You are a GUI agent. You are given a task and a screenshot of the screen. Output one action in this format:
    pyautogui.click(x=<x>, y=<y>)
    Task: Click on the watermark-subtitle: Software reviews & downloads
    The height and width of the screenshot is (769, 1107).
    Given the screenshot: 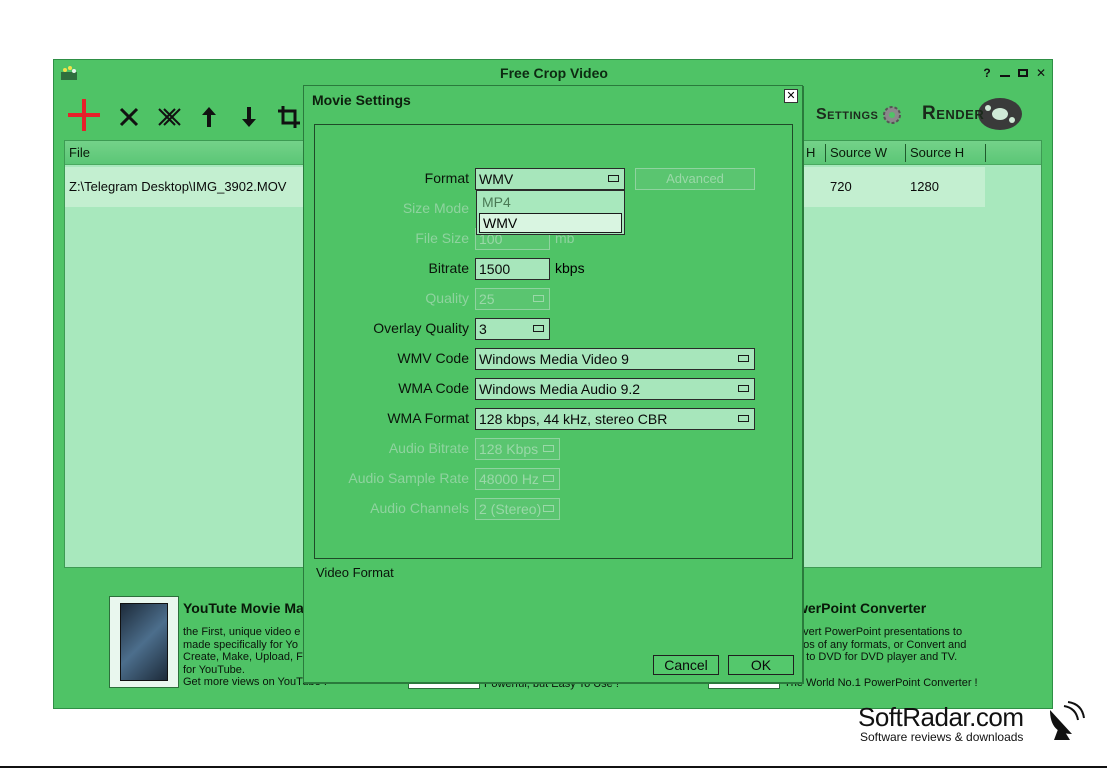 What is the action you would take?
    pyautogui.click(x=942, y=737)
    